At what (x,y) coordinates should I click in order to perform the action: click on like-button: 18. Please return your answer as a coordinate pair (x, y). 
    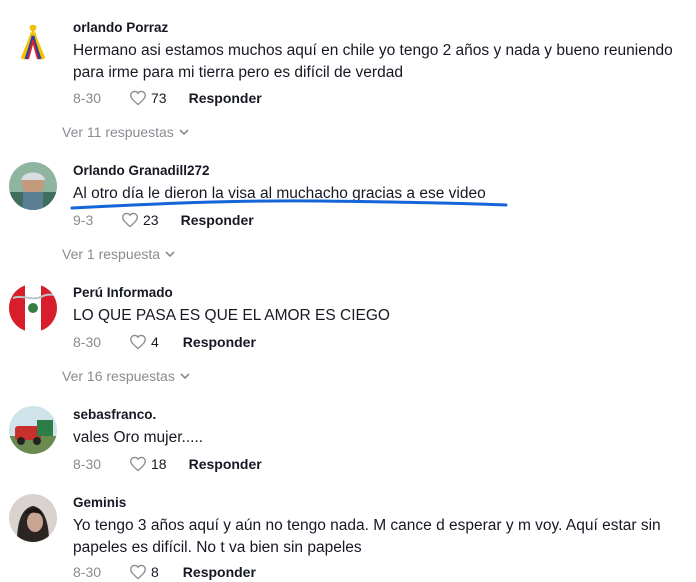
    Looking at the image, I should click on (148, 464).